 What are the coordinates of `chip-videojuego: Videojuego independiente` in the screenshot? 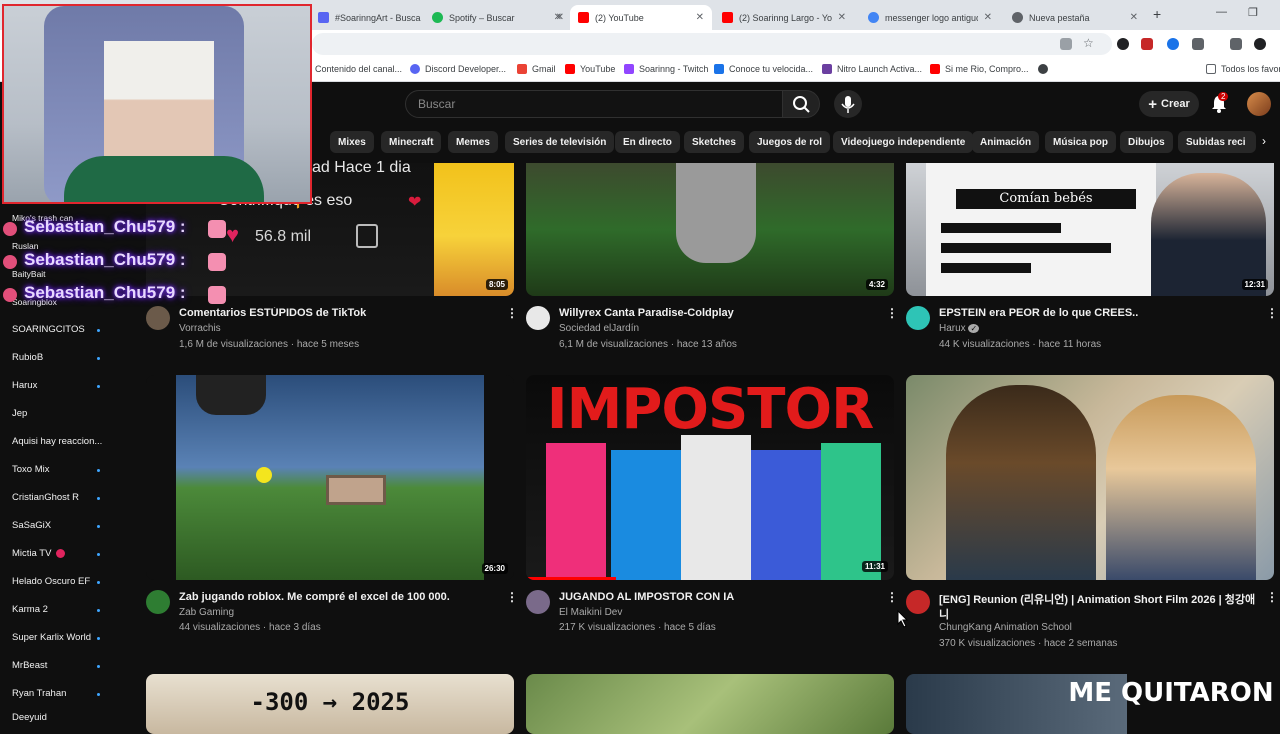 It's located at (903, 142).